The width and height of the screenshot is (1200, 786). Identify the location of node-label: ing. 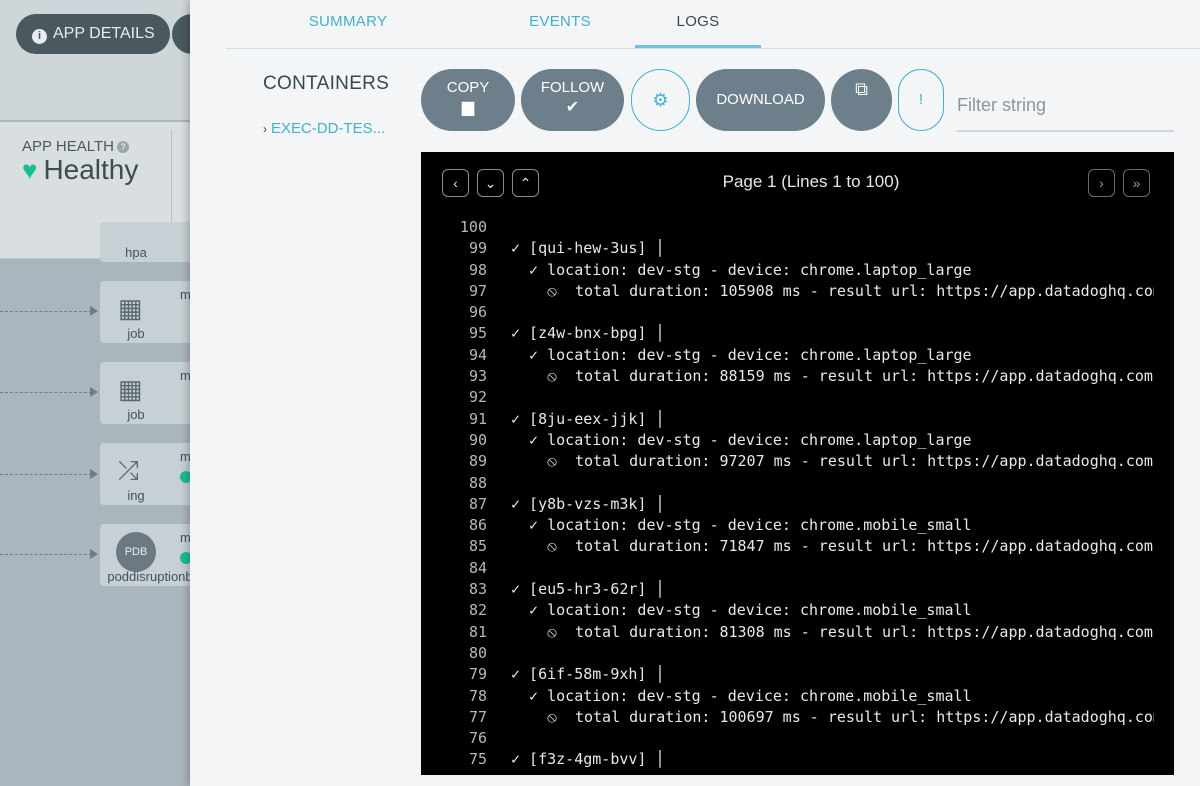
(136, 495).